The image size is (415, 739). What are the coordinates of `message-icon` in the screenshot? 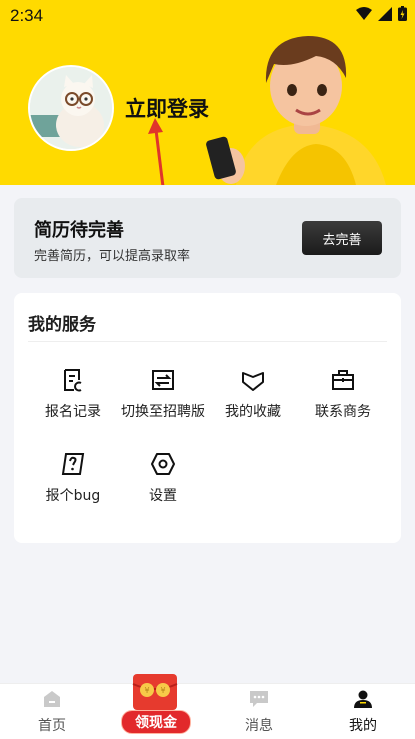 It's located at (259, 699).